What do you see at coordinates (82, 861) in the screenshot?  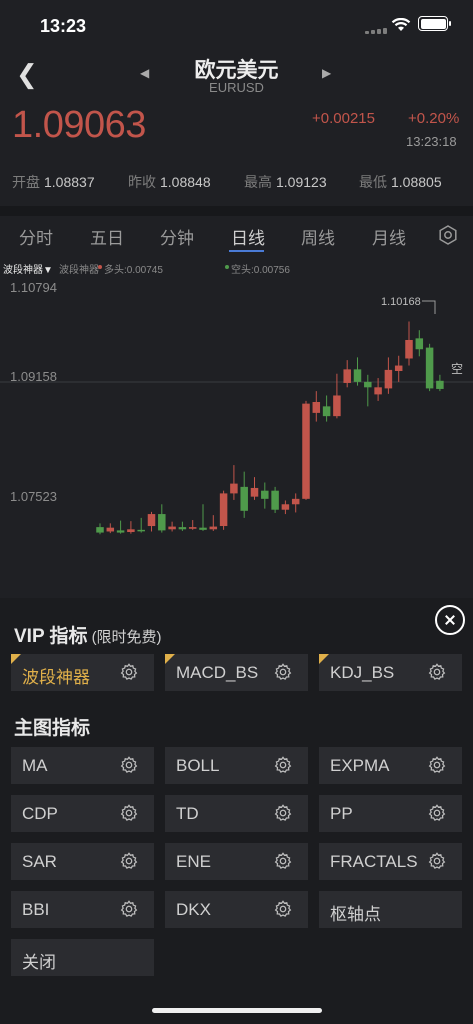 I see `main-indicator-button: SAR` at bounding box center [82, 861].